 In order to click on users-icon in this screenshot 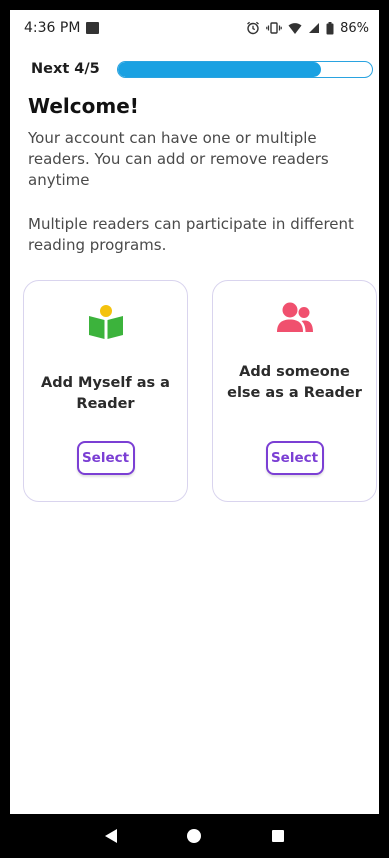, I will do `click(294, 317)`.